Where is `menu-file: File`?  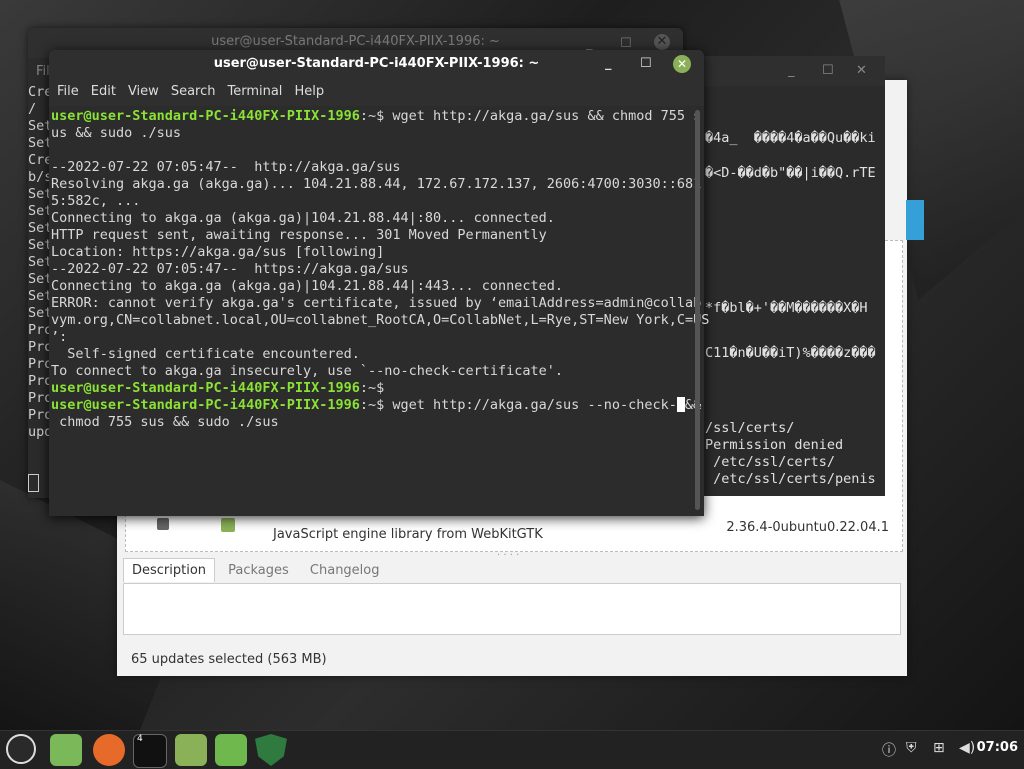 menu-file: File is located at coordinates (67, 92).